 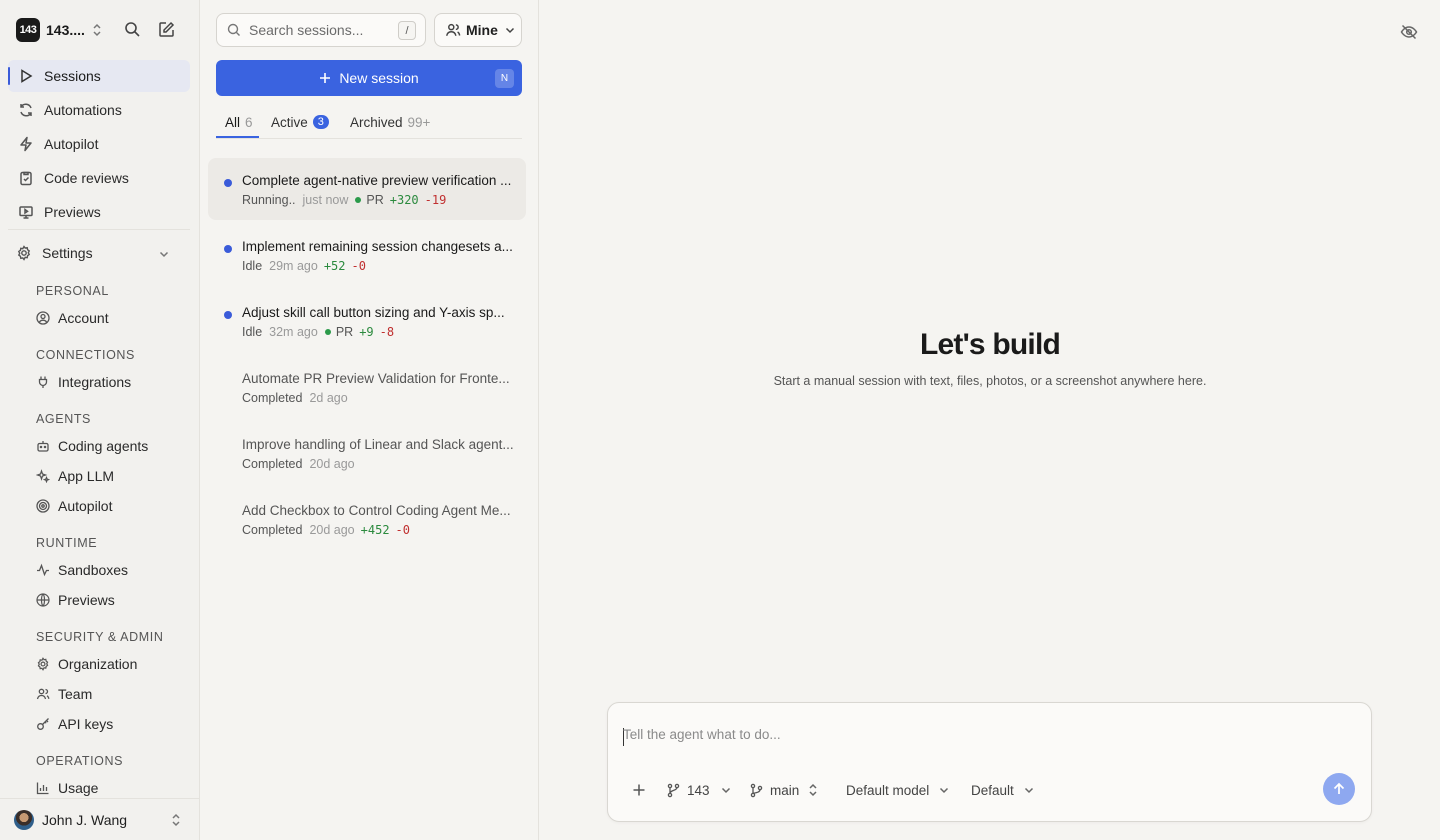 What do you see at coordinates (404, 200) in the screenshot?
I see `additions-count: +320` at bounding box center [404, 200].